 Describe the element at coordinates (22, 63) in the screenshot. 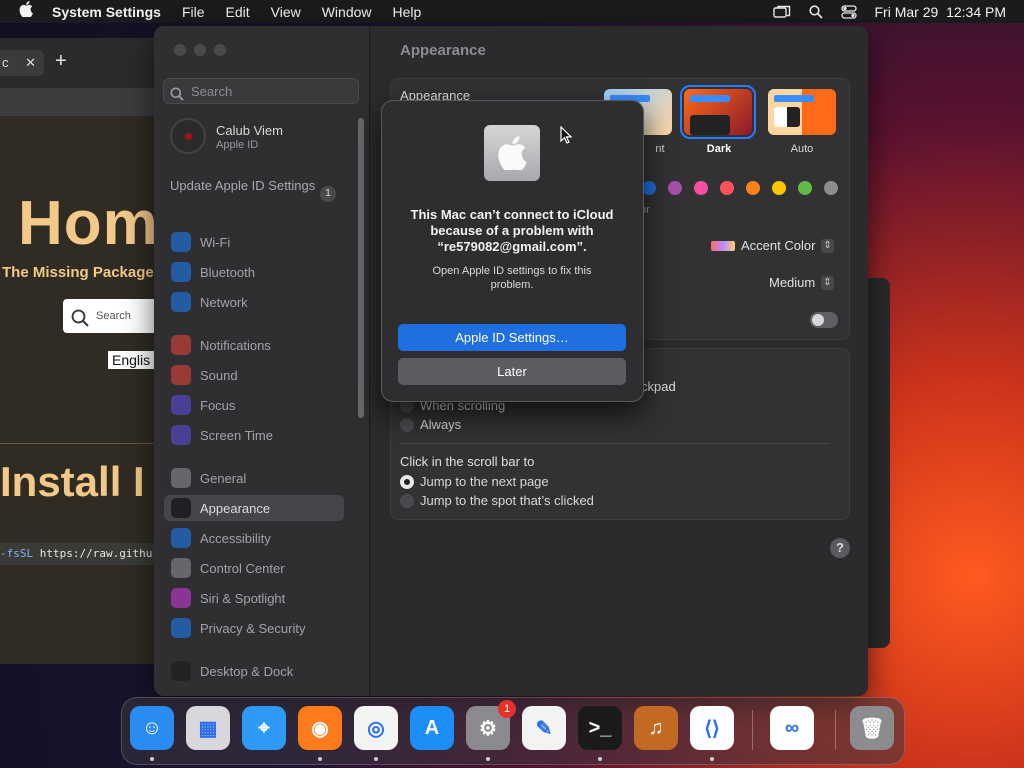

I see `browser-tab: c ✕` at that location.